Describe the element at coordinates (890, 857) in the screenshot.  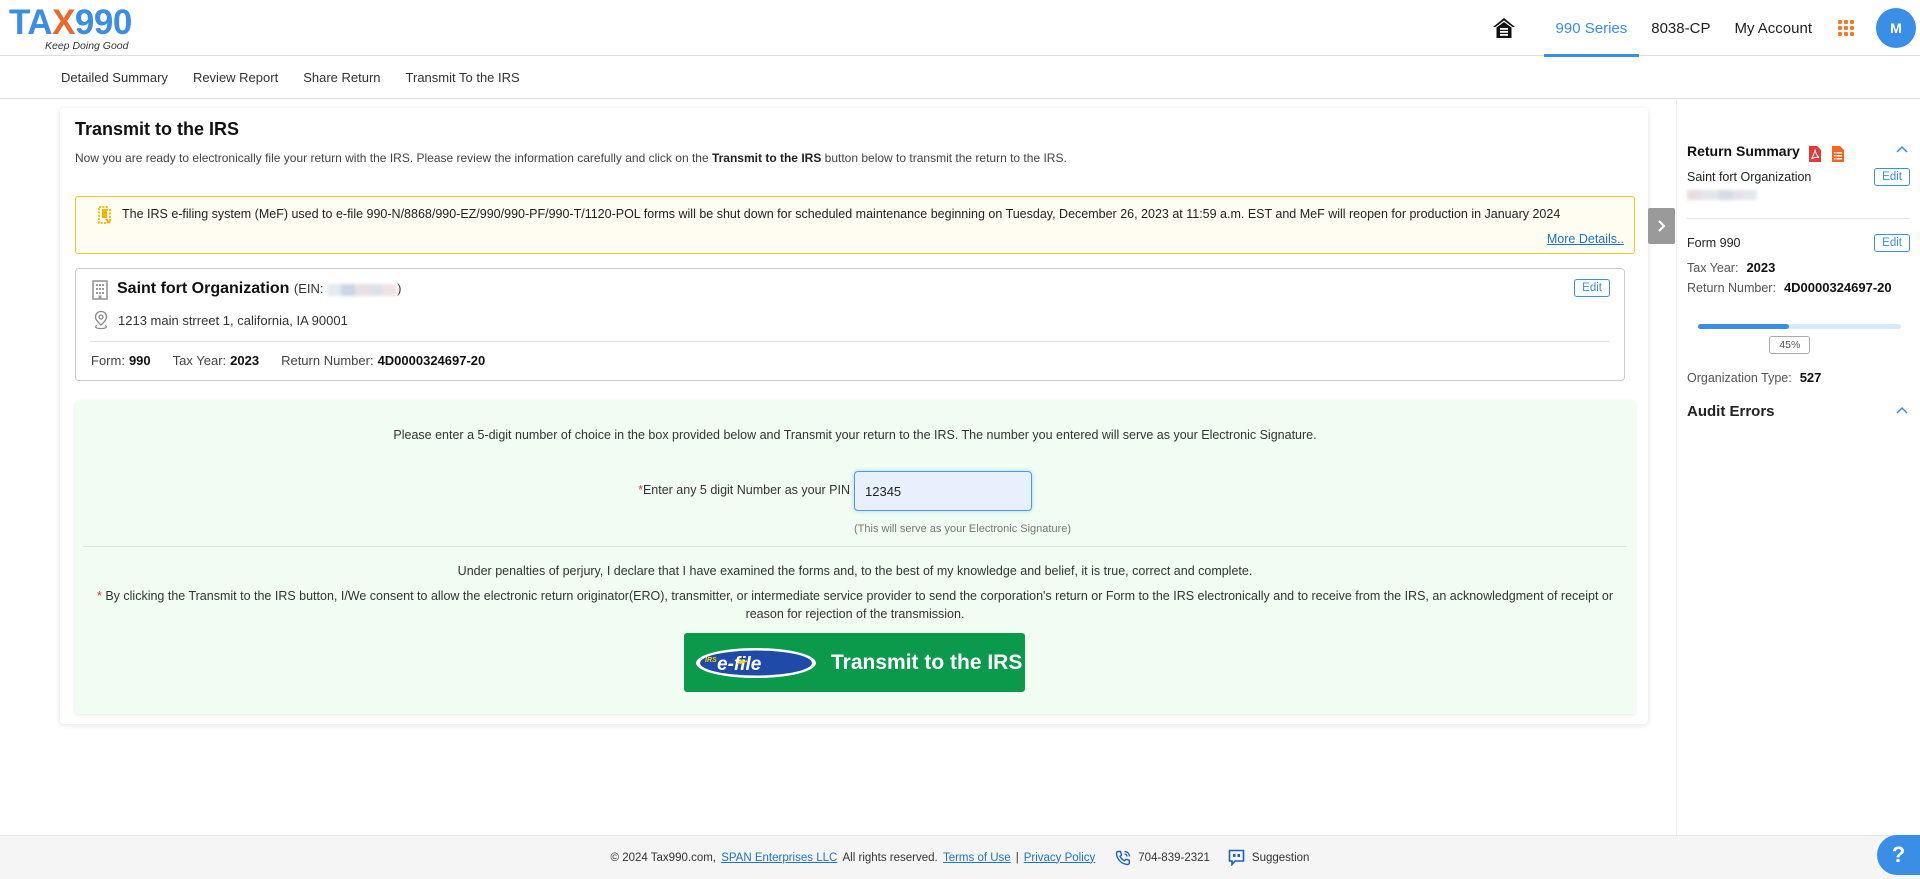
I see `rights-text: All rights reserved.` at that location.